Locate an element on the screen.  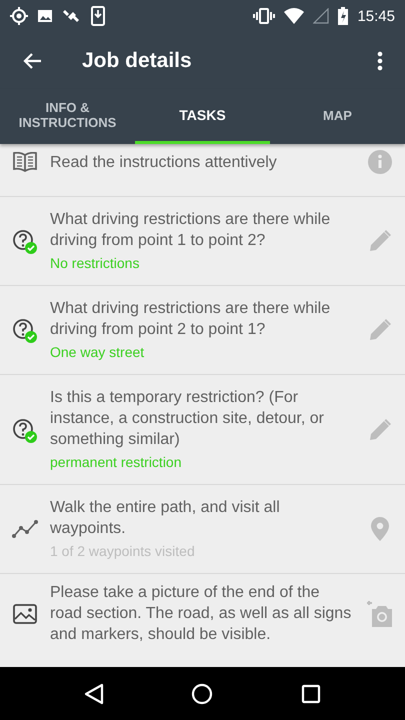
satellite-icon is located at coordinates (72, 16).